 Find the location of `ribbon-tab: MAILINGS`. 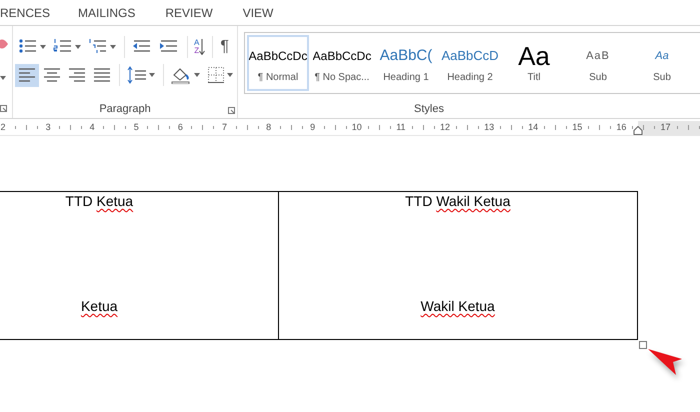

ribbon-tab: MAILINGS is located at coordinates (107, 13).